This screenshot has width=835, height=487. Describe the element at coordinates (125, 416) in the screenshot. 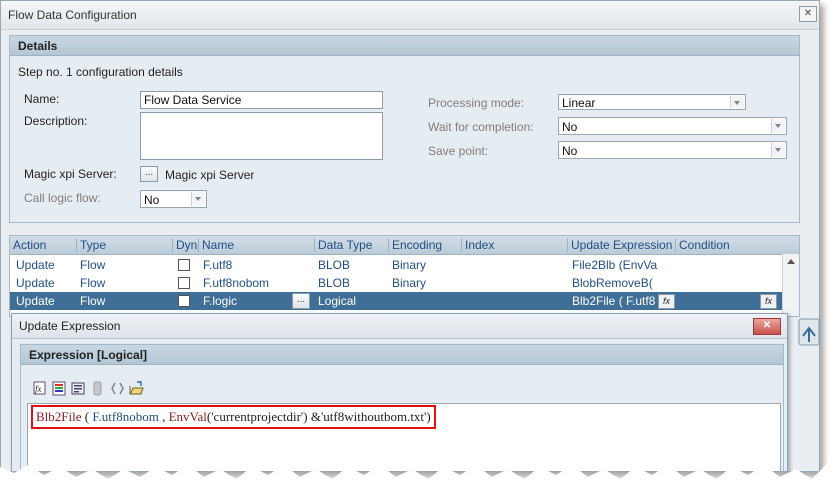

I see `expr-variable: F.utf8nobom` at that location.